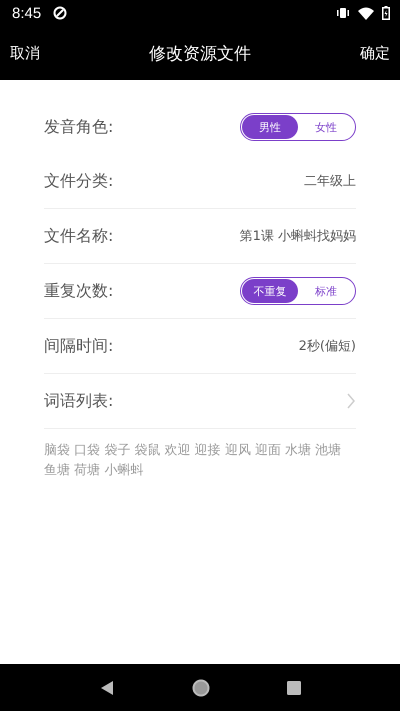 The image size is (400, 711). Describe the element at coordinates (79, 346) in the screenshot. I see `field-label: 间隔时间:` at that location.